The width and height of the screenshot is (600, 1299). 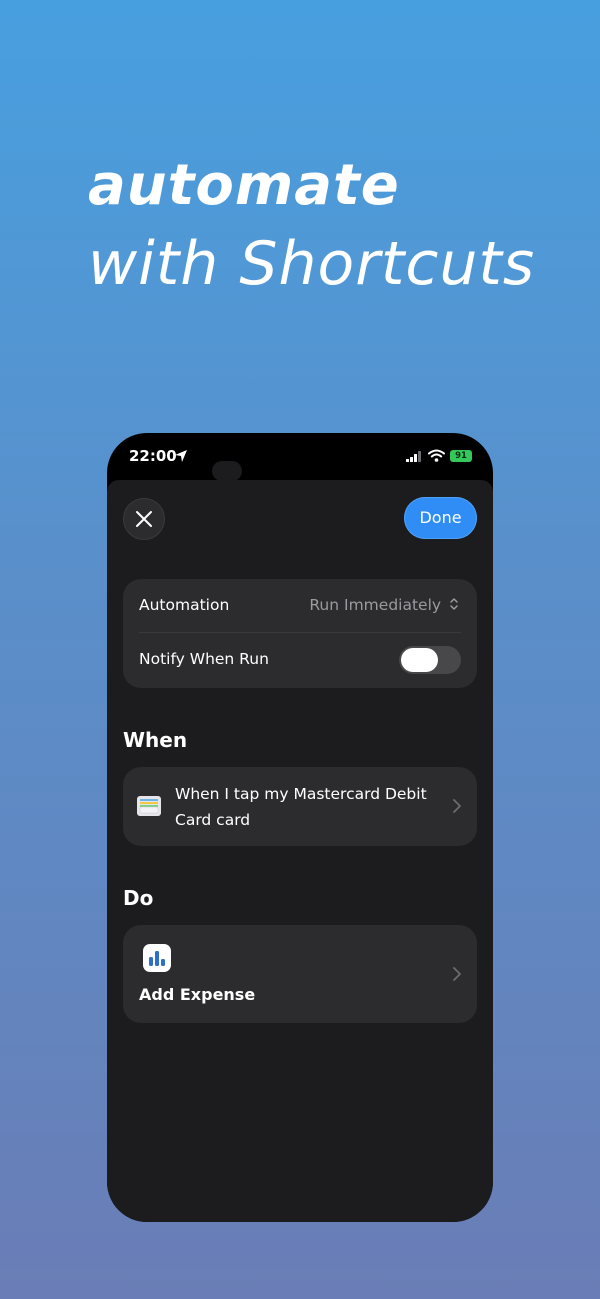 I want to click on when-trigger-text: When I tap my Mastercard Debit Card card, so click(x=301, y=807).